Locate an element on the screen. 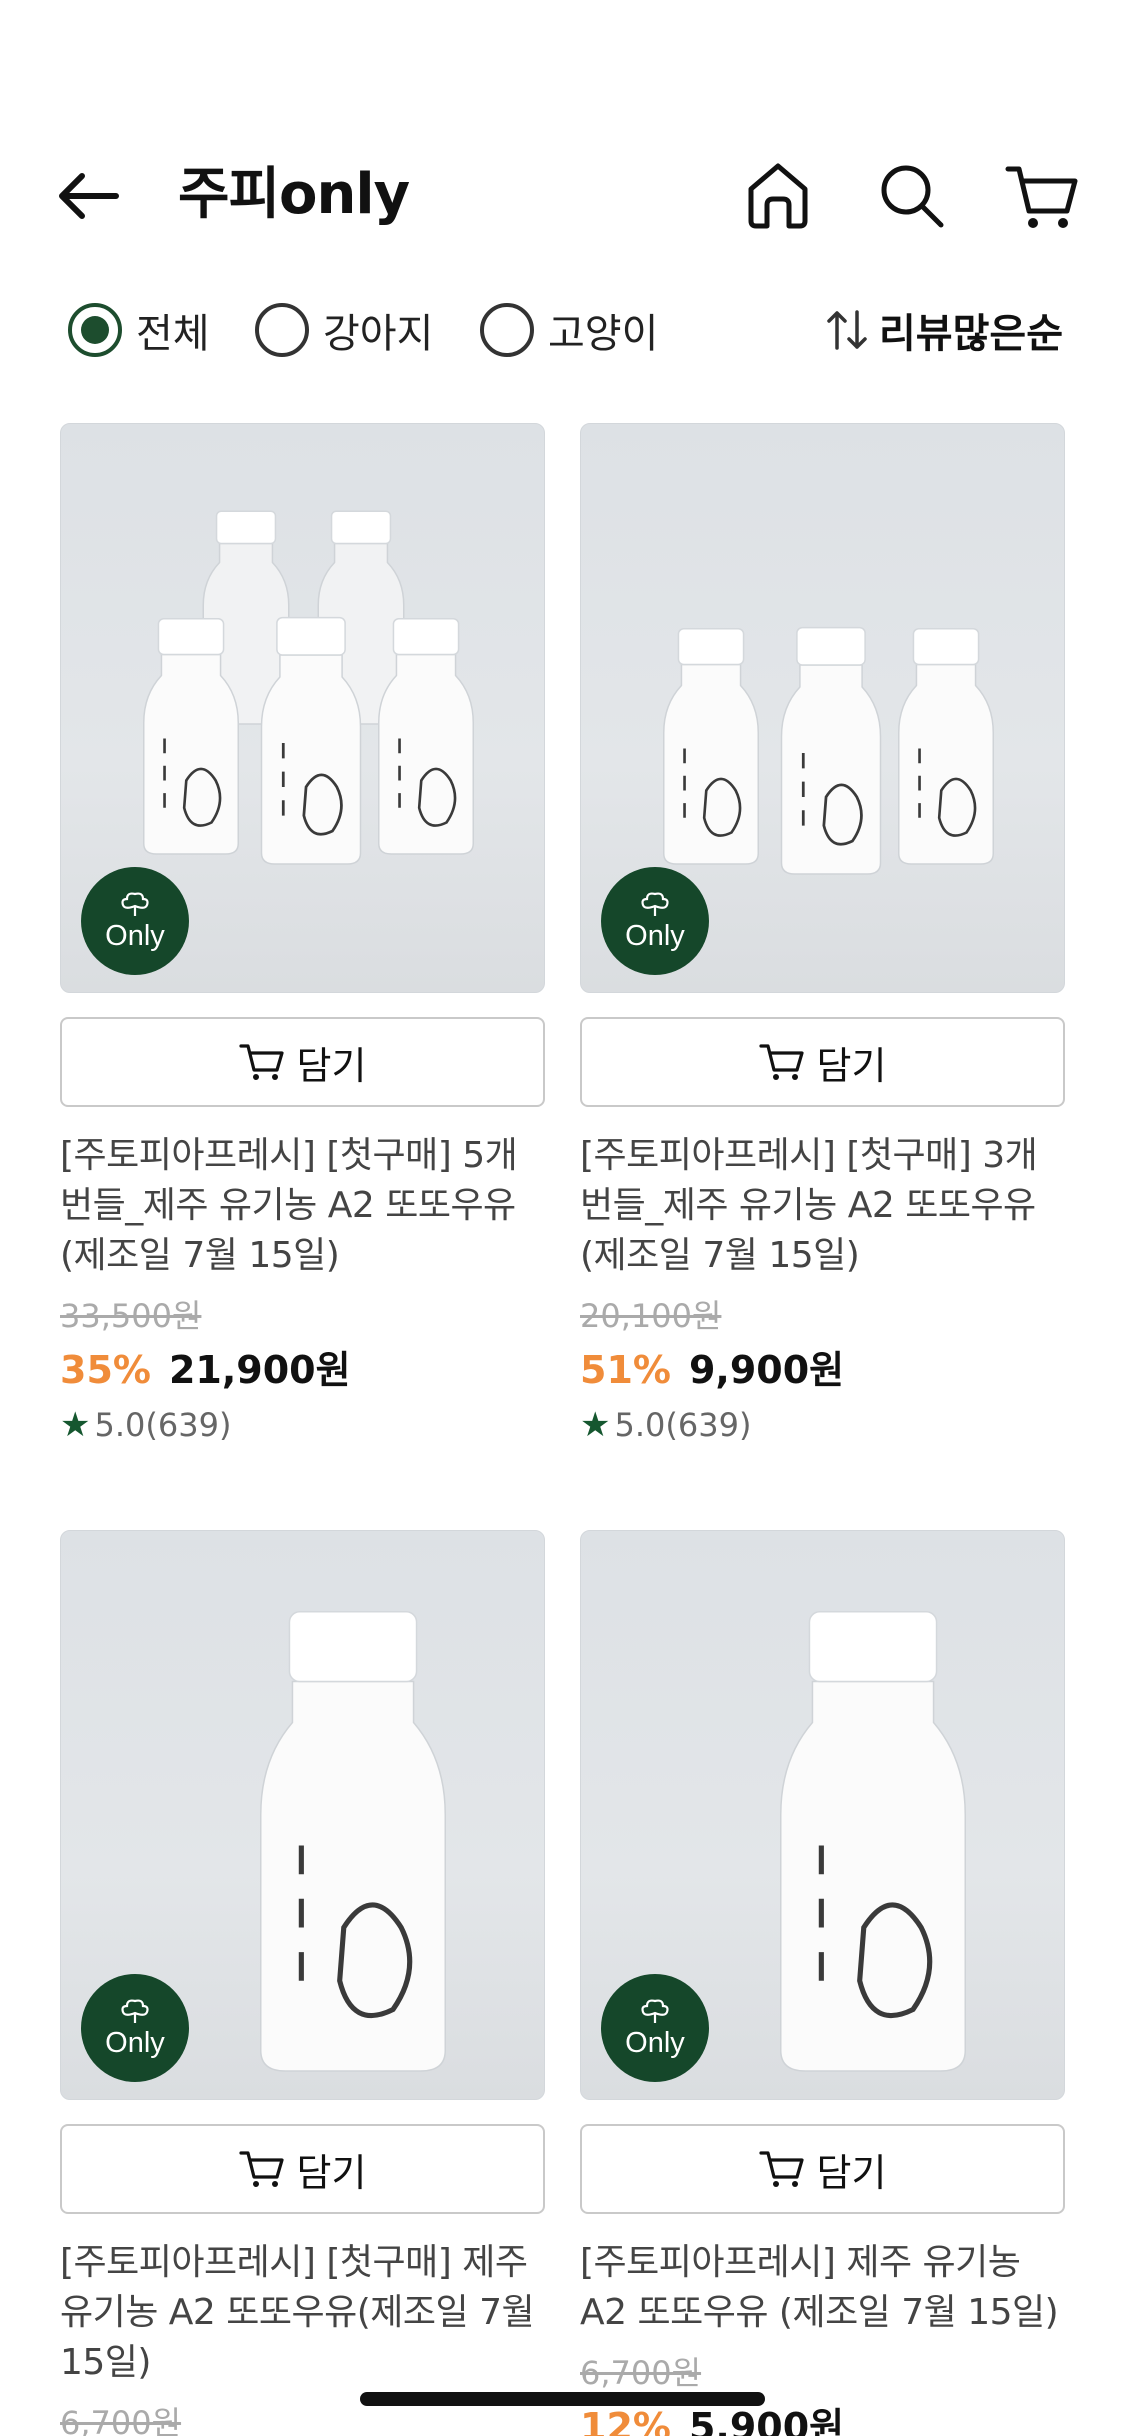  search-button is located at coordinates (912, 196).